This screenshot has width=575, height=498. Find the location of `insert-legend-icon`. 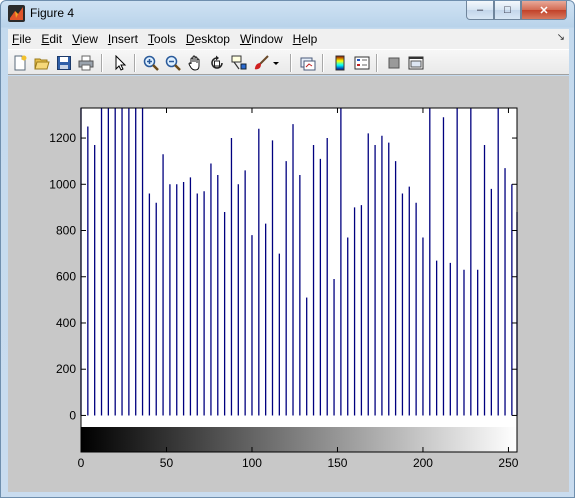

insert-legend-icon is located at coordinates (362, 63).